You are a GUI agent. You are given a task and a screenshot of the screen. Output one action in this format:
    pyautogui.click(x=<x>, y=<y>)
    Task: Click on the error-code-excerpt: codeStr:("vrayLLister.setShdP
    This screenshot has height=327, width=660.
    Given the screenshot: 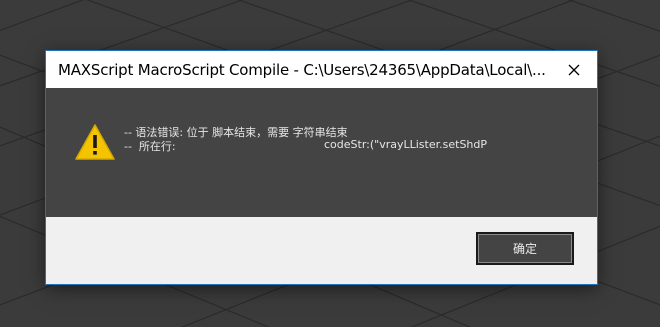 What is the action you would take?
    pyautogui.click(x=406, y=144)
    